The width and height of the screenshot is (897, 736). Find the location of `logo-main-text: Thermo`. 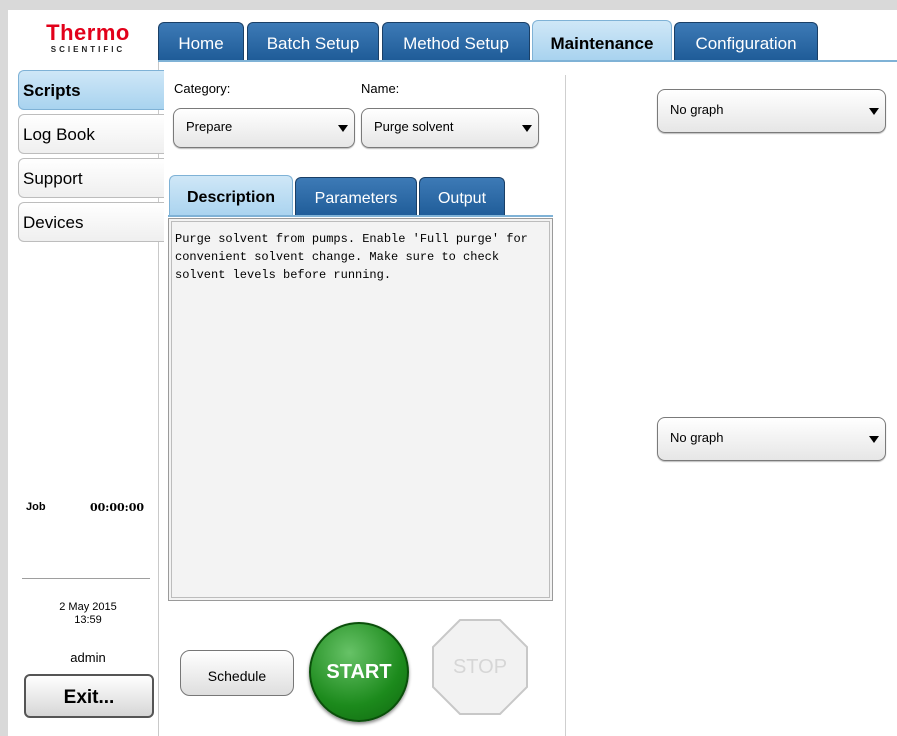

logo-main-text: Thermo is located at coordinates (88, 32).